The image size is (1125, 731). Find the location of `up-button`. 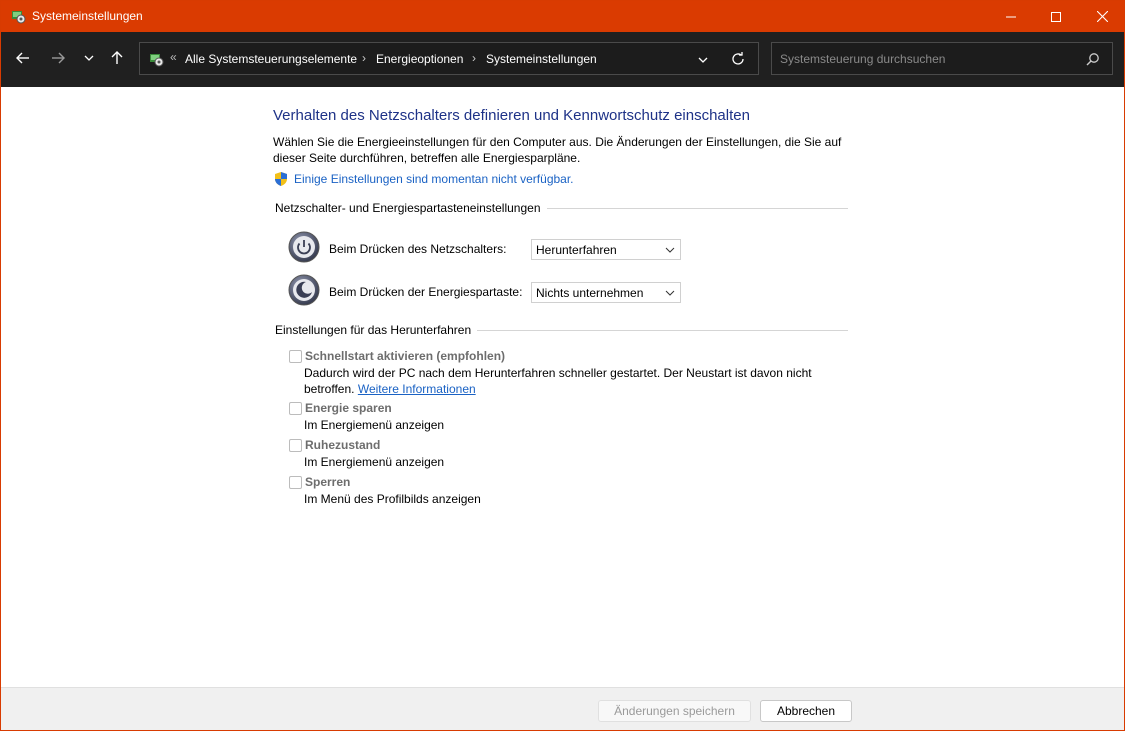

up-button is located at coordinates (117, 58).